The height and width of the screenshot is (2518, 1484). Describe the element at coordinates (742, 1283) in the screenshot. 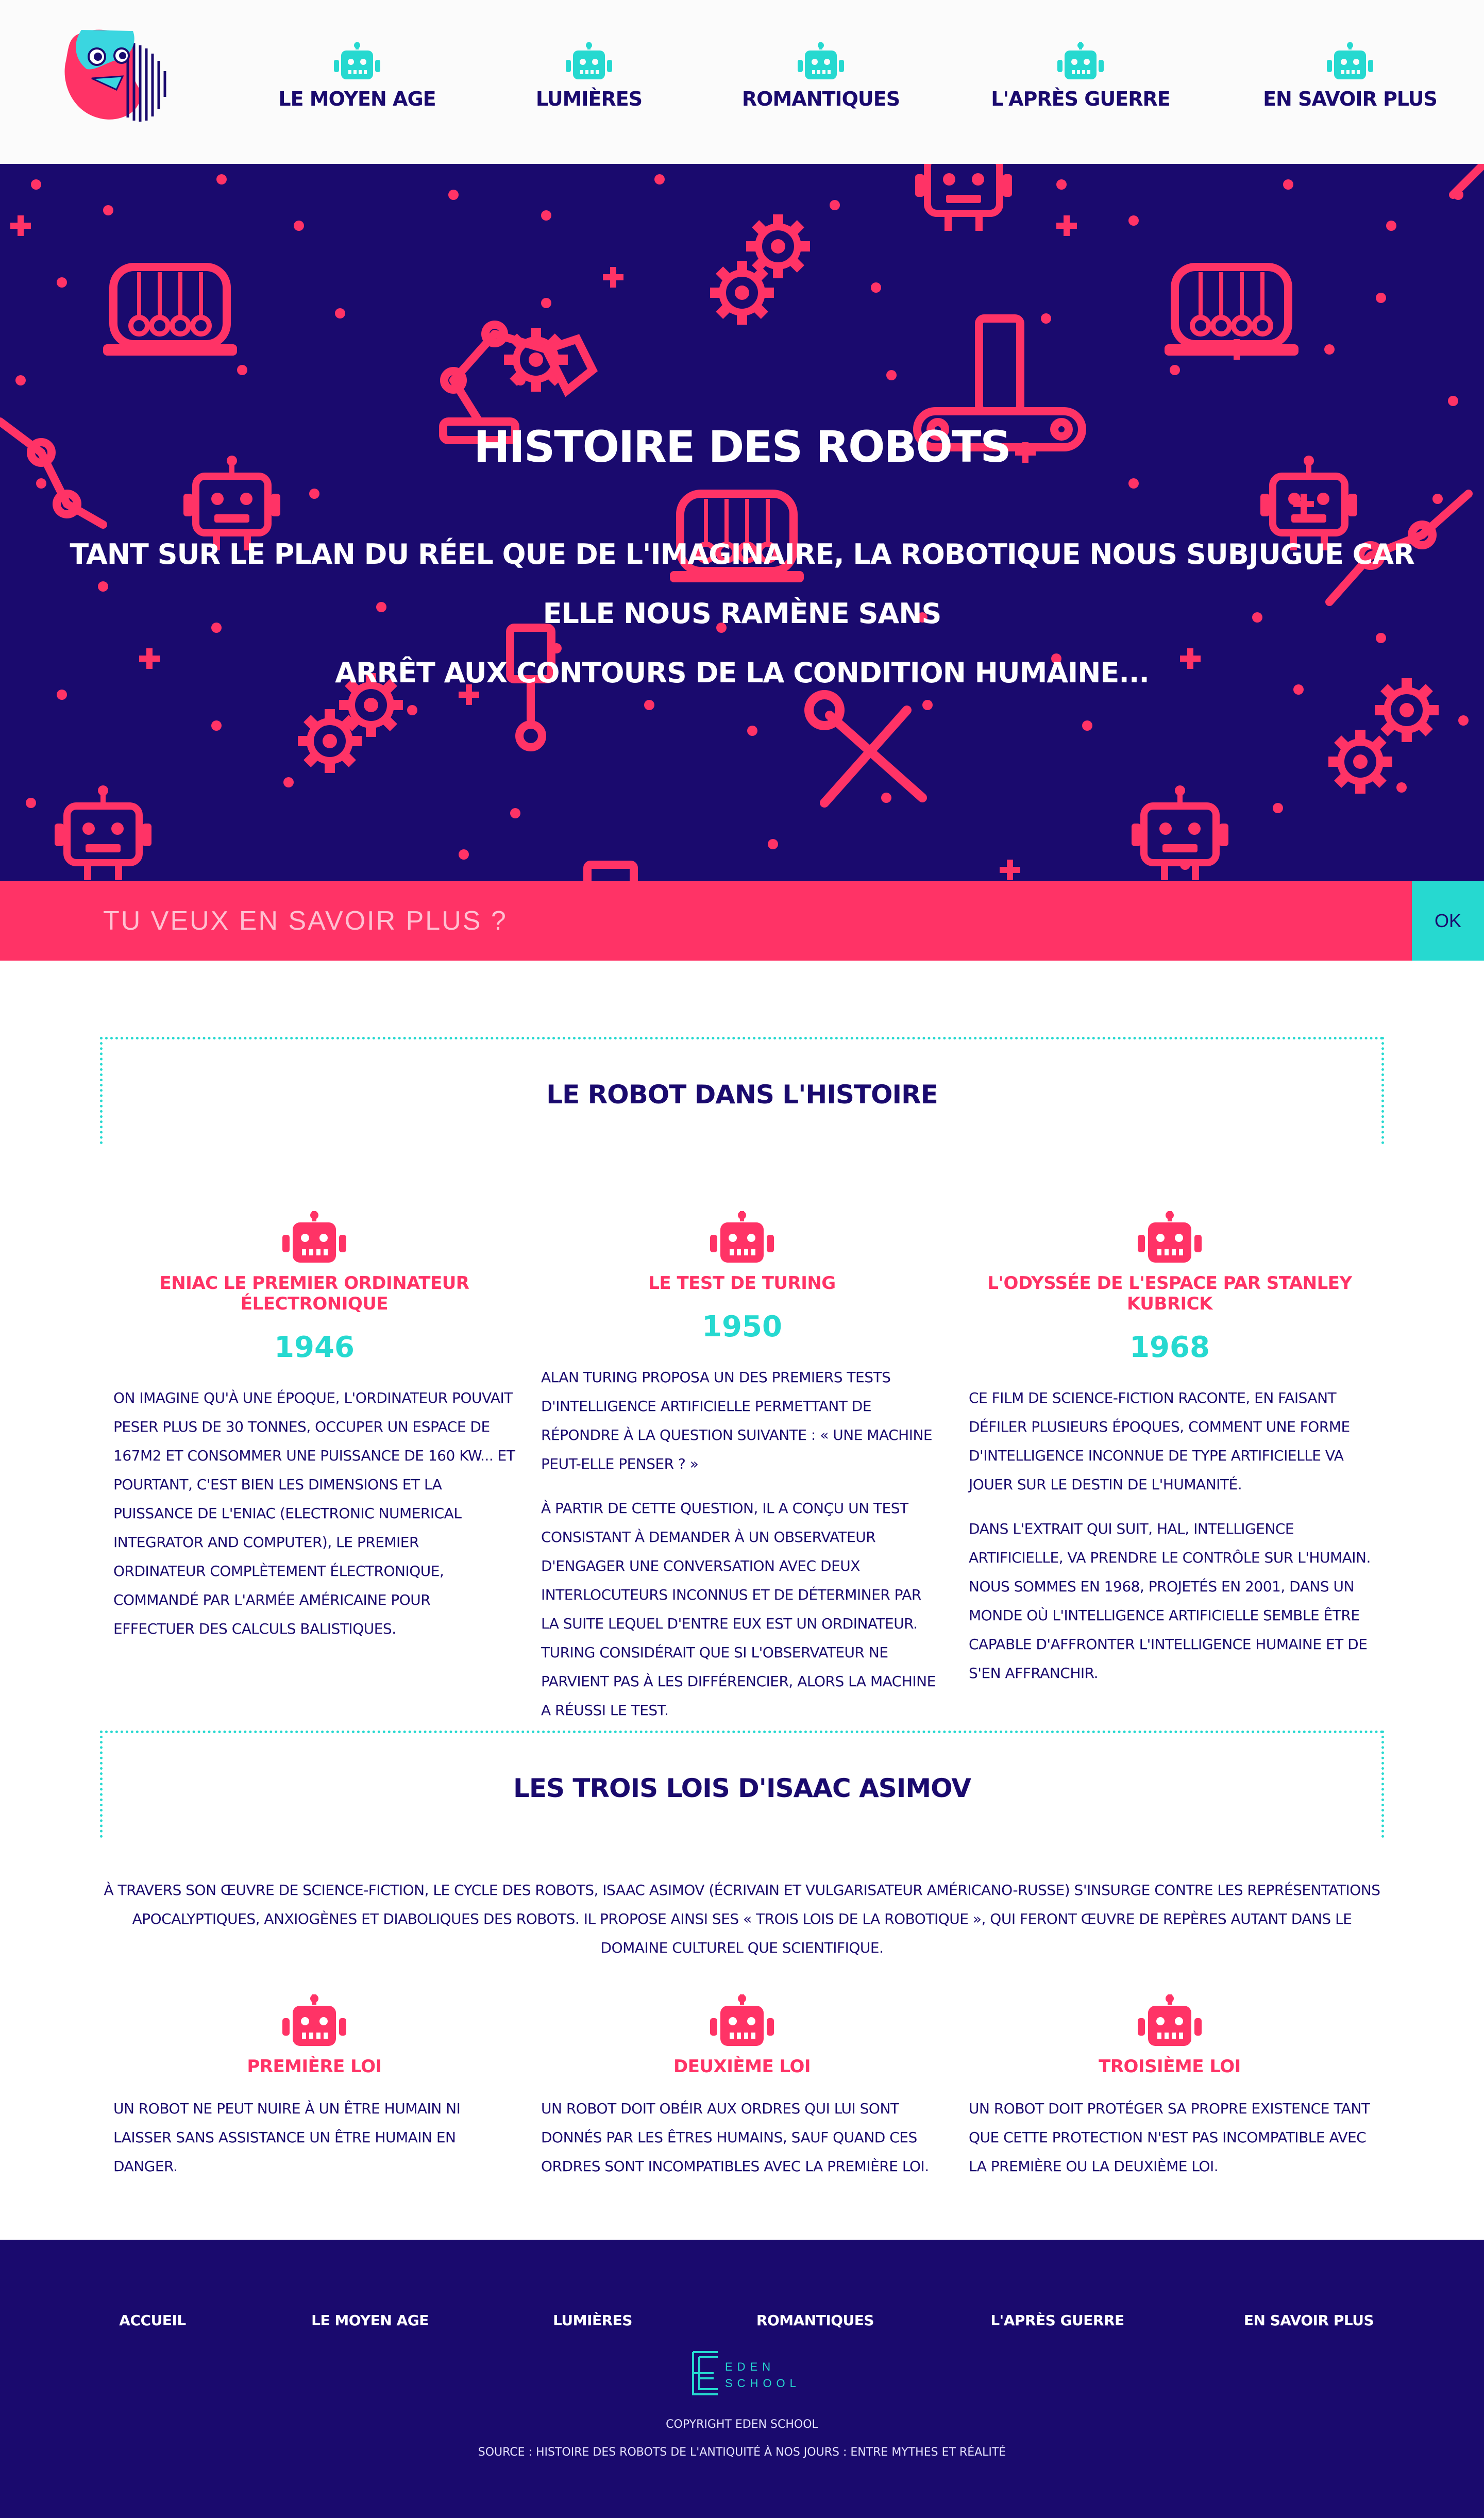

I see `card-title: LE TEST DE TURING` at that location.